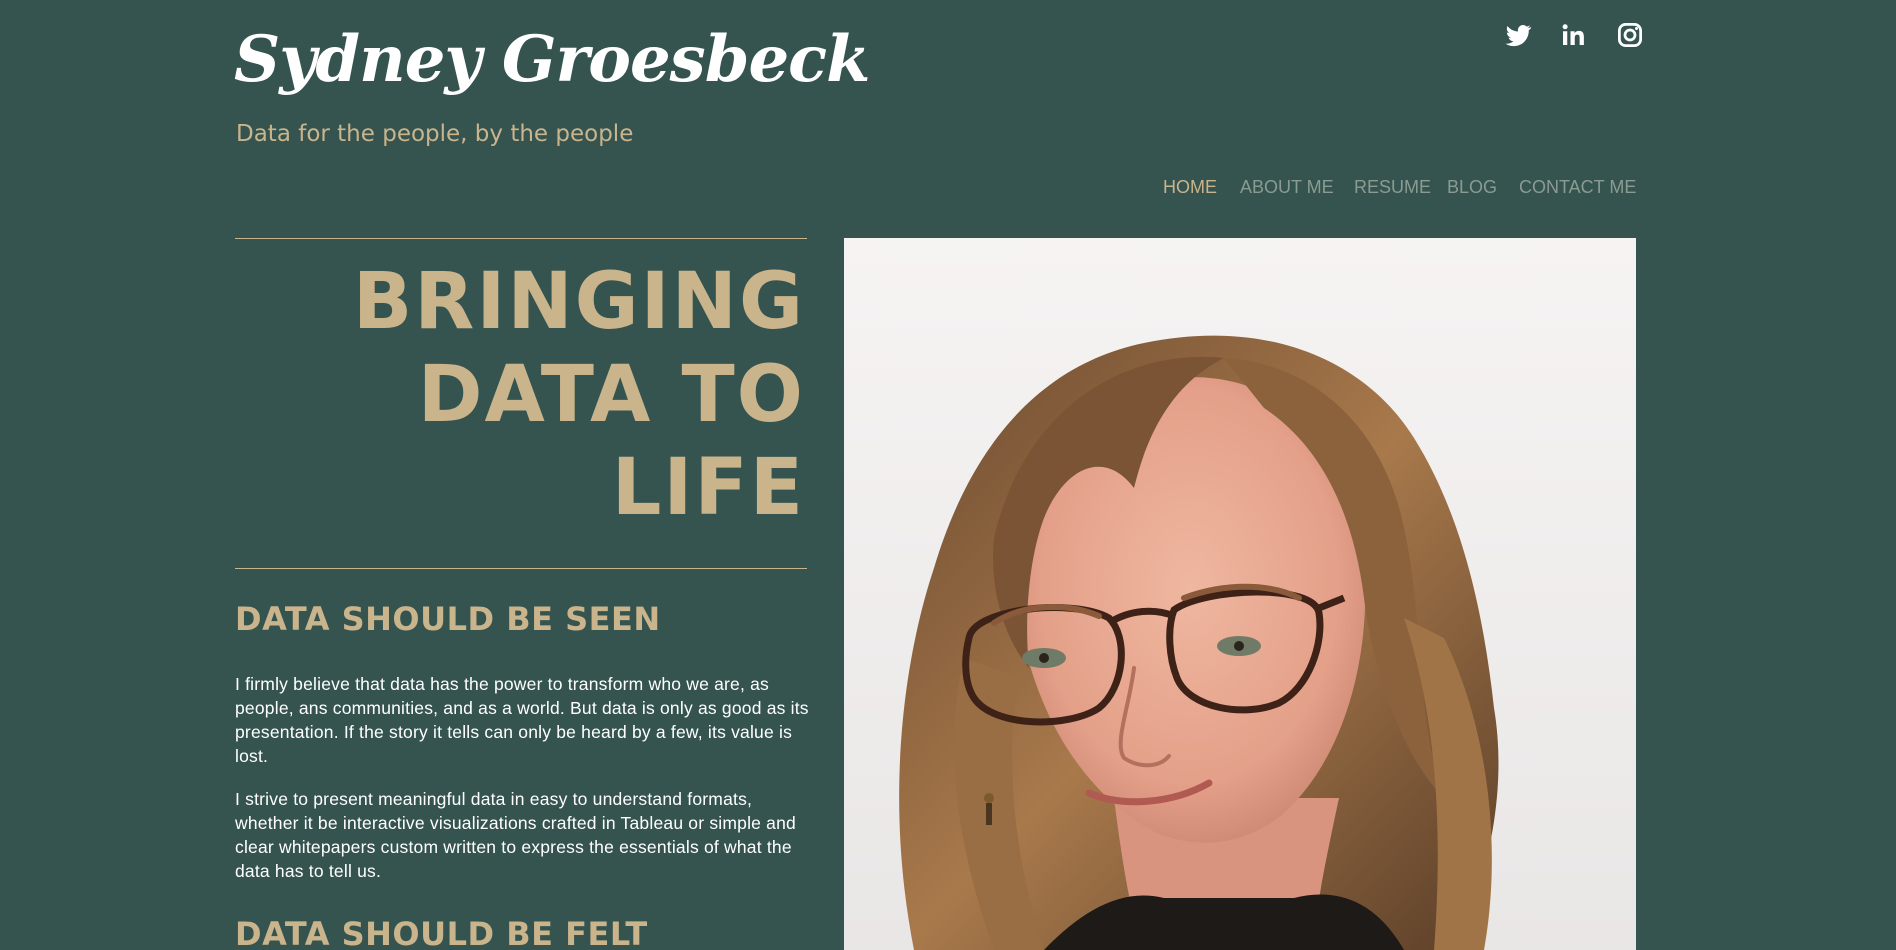  What do you see at coordinates (578, 302) in the screenshot?
I see `hero-line: BRINGING` at bounding box center [578, 302].